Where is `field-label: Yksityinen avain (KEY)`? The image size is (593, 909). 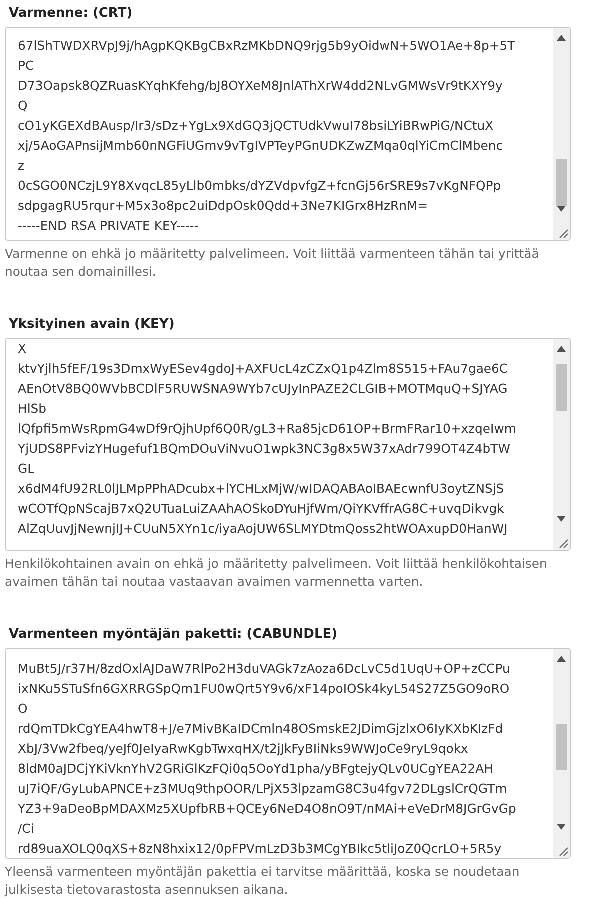
field-label: Yksityinen avain (KEY) is located at coordinates (92, 324).